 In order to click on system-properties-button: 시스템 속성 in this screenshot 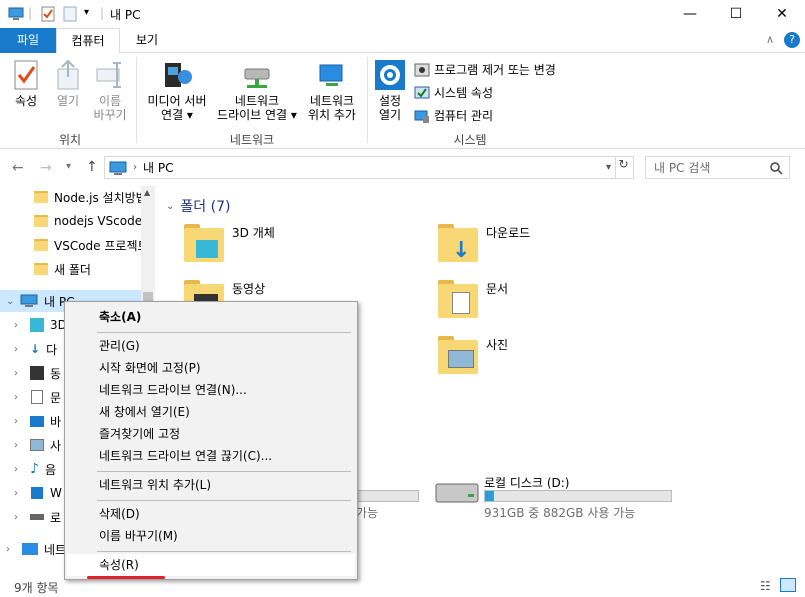, I will do `click(453, 92)`.